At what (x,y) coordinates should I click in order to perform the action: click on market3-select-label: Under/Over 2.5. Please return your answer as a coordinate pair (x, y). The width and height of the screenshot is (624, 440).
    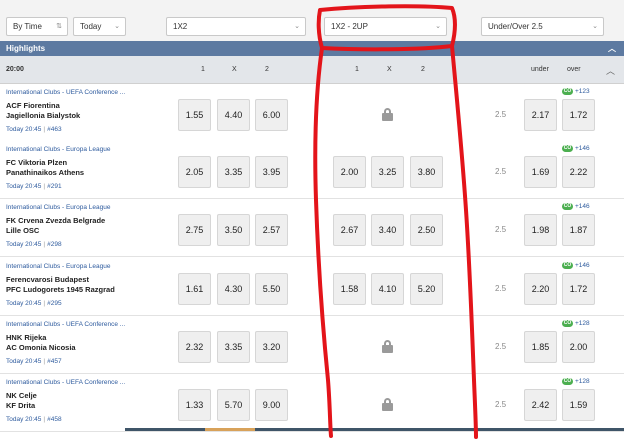
    Looking at the image, I should click on (515, 26).